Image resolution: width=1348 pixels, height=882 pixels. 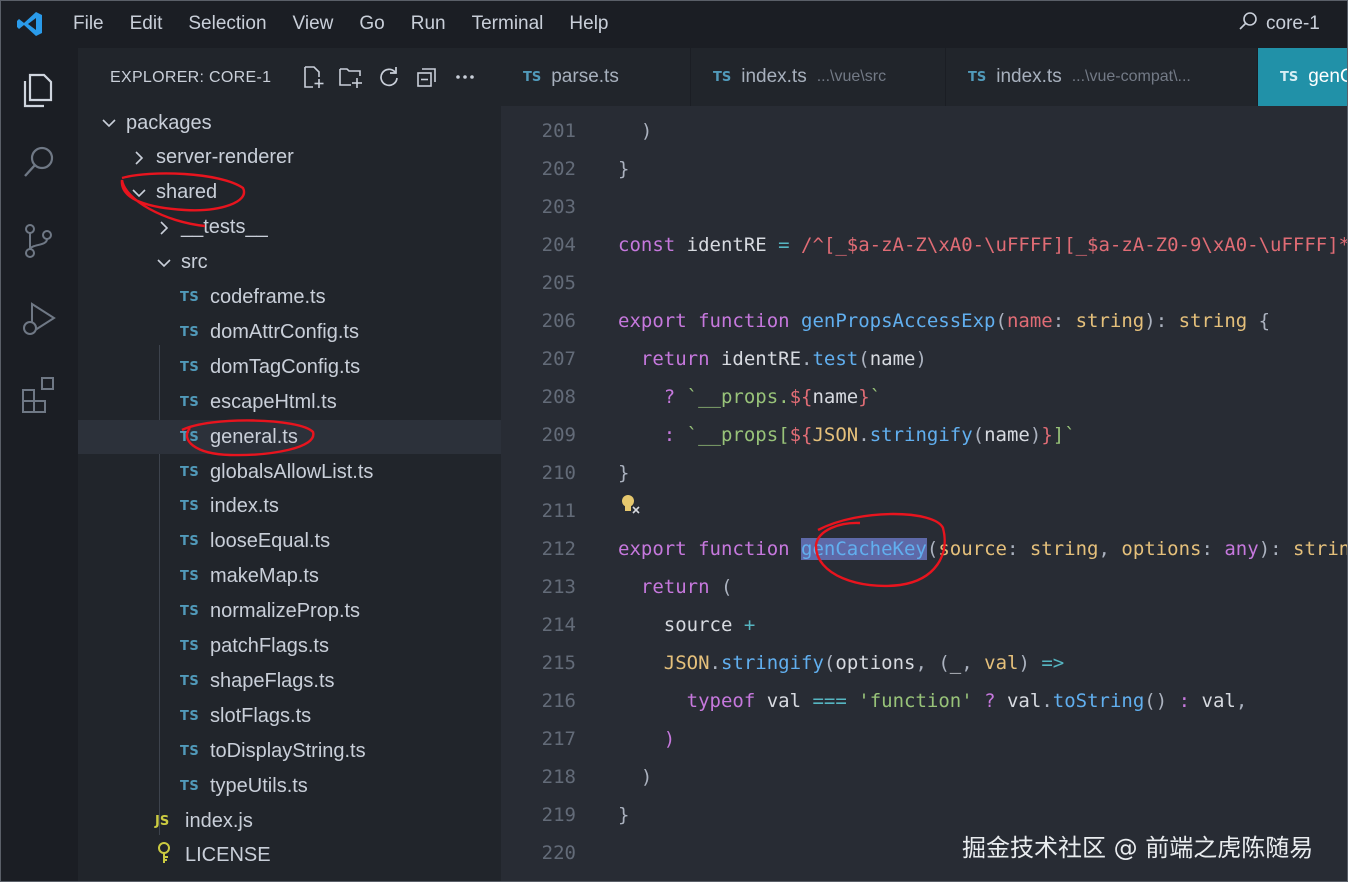 What do you see at coordinates (465, 77) in the screenshot?
I see `more-actions-icon` at bounding box center [465, 77].